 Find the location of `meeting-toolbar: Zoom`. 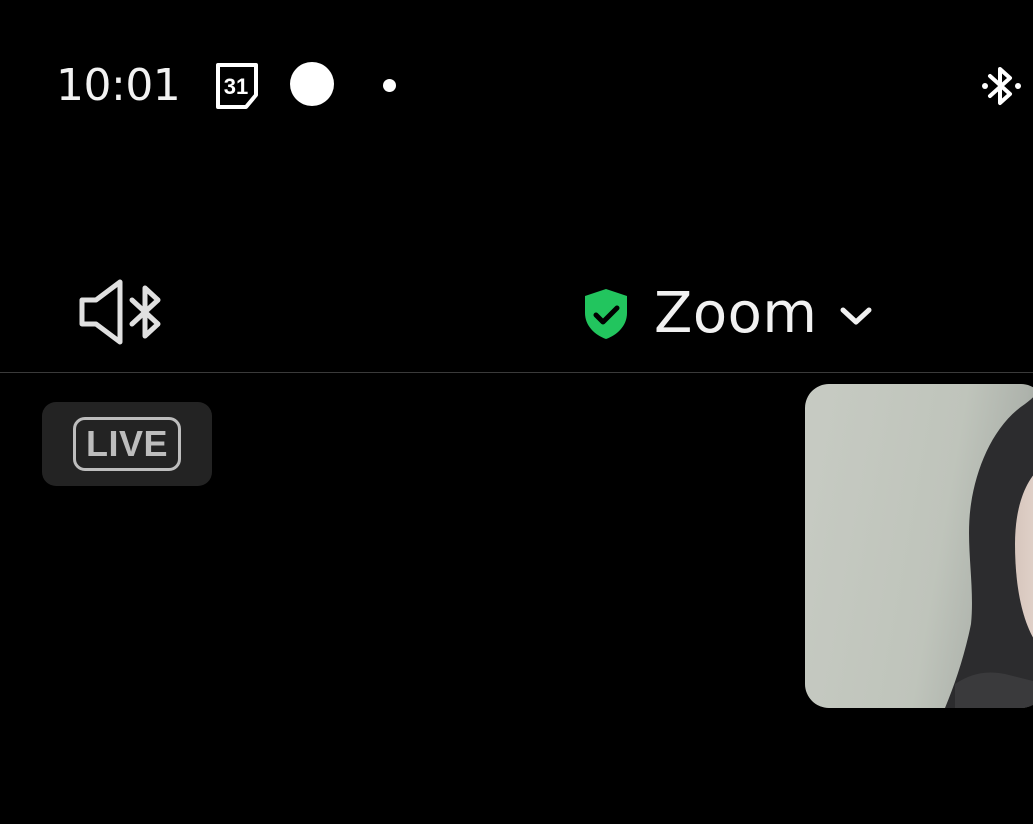

meeting-toolbar: Zoom is located at coordinates (516, 316).